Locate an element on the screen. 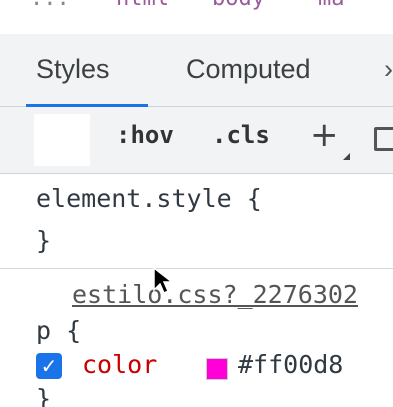  more-tabs-chevron-icon: › is located at coordinates (388, 69).